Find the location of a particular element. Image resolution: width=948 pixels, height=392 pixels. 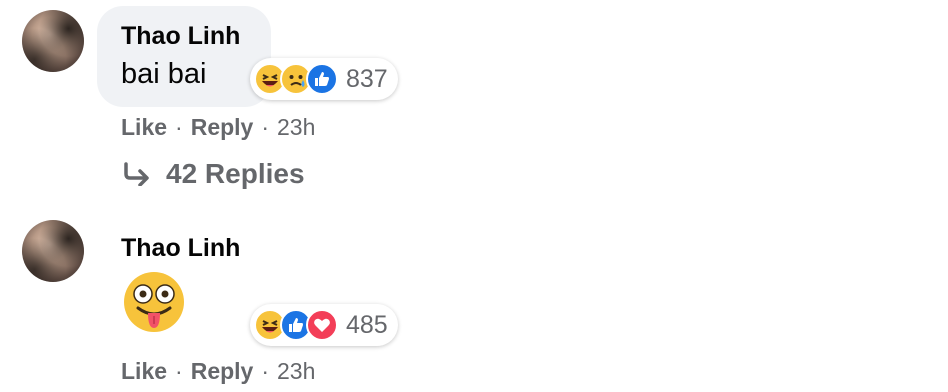

replies-count: 42 Replies is located at coordinates (235, 174).